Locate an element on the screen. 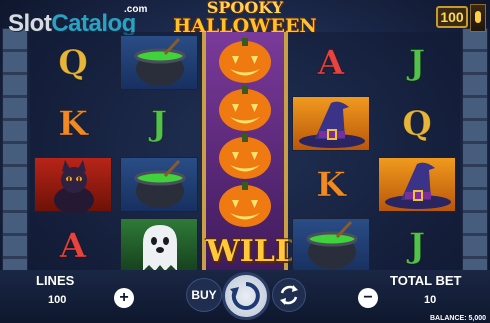  left-stone-pillar is located at coordinates (15, 152).